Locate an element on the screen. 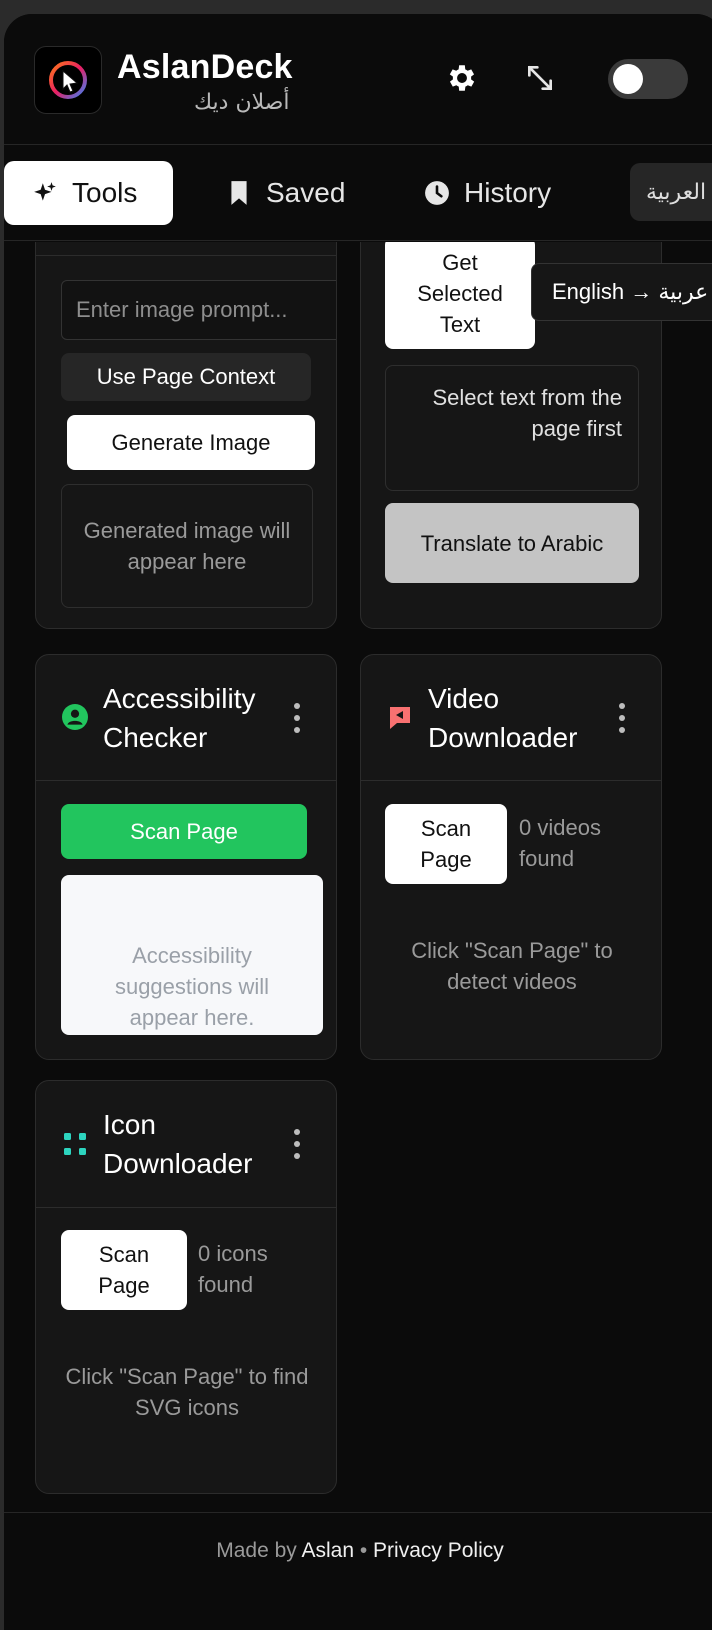  translate-button: Translate to Arabic is located at coordinates (512, 543).